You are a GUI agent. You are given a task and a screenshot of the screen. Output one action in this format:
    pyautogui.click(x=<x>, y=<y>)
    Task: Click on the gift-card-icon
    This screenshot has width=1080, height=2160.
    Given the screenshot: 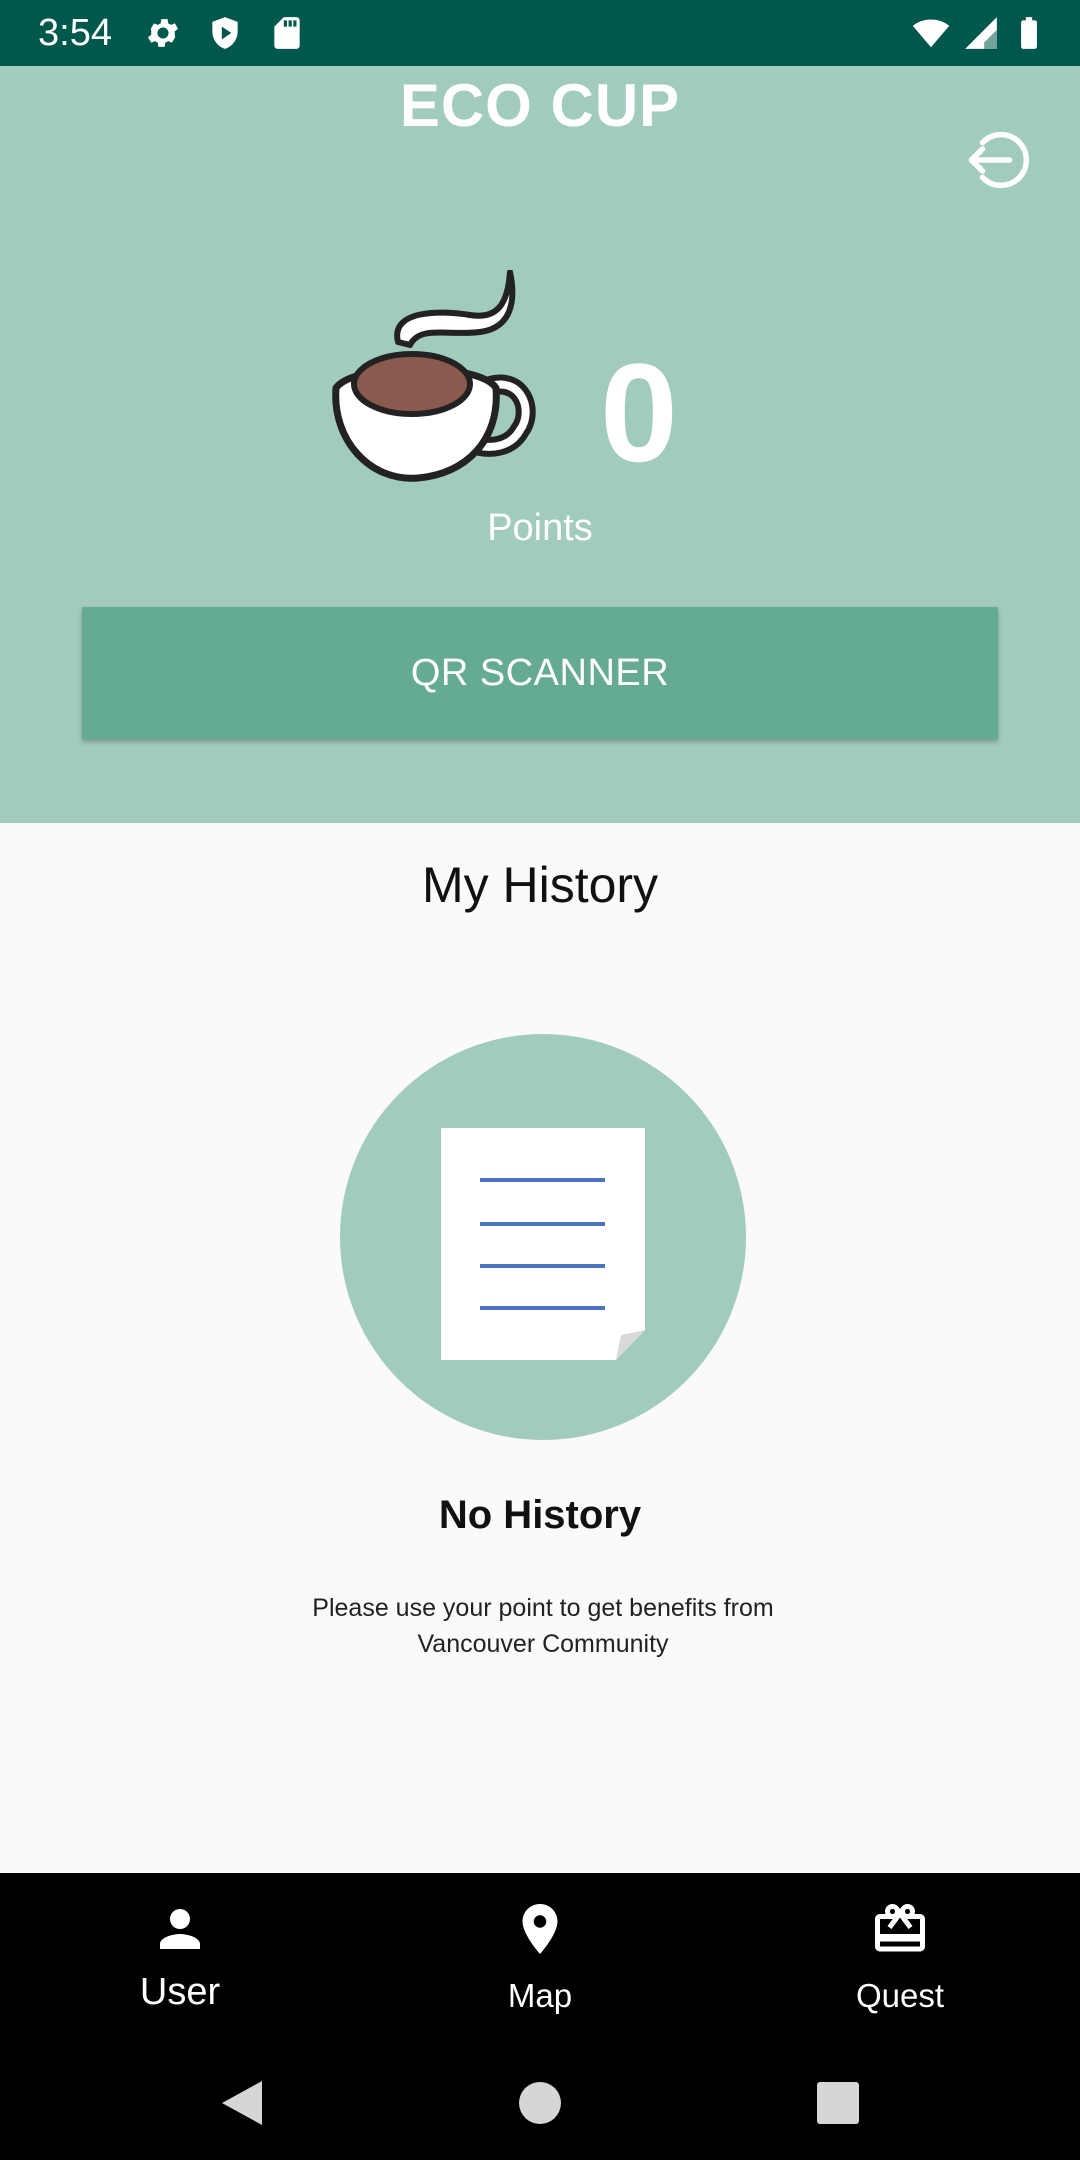 What is the action you would take?
    pyautogui.click(x=900, y=1928)
    